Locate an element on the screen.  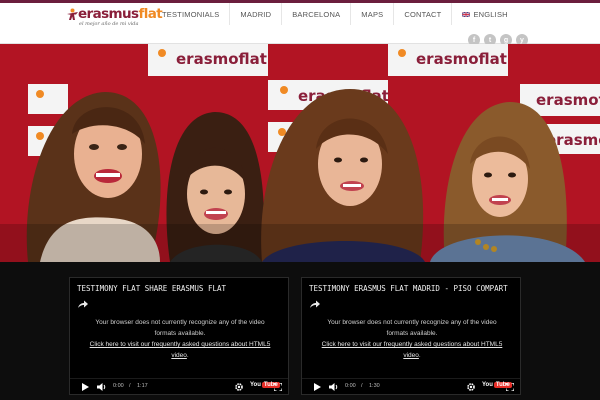
video-controls: 0:00 / 1:17 You Tube is located at coordinates (179, 386).